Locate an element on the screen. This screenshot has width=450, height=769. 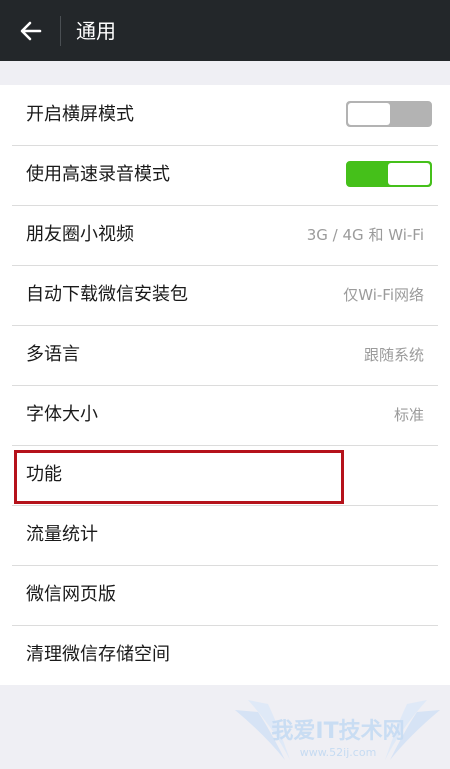
top-bar: 通用 is located at coordinates (225, 30).